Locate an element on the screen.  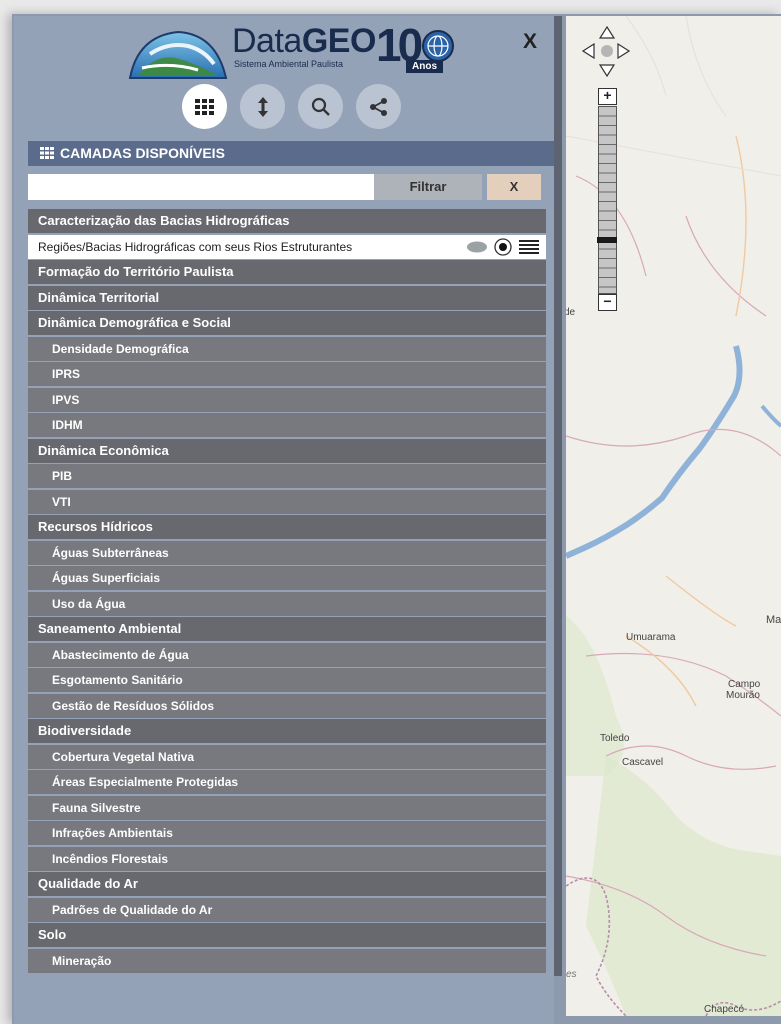
pan-north-button is located at coordinates (607, 34).